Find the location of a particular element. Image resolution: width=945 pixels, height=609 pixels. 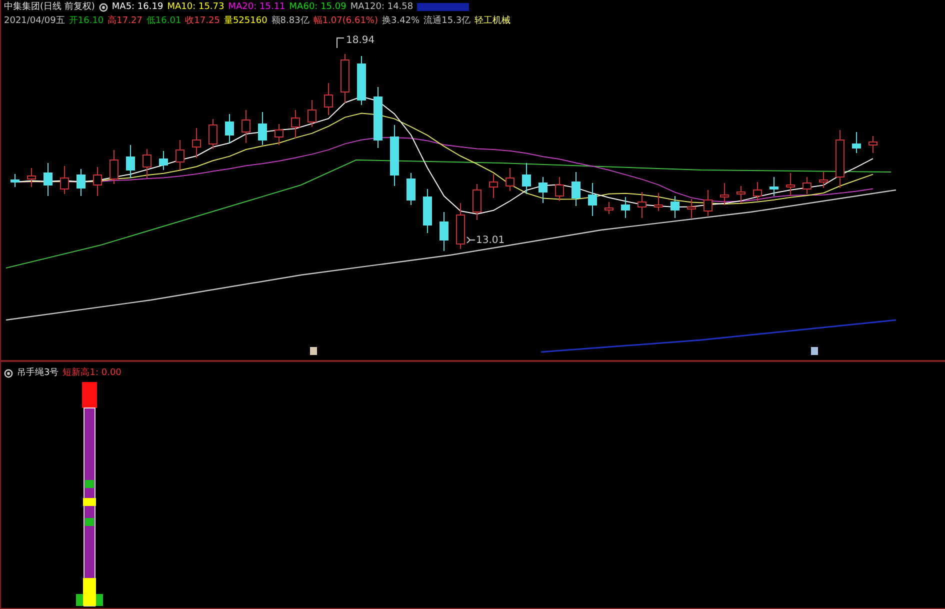

moving-average-value: MA120: 14.58 is located at coordinates (382, 7).